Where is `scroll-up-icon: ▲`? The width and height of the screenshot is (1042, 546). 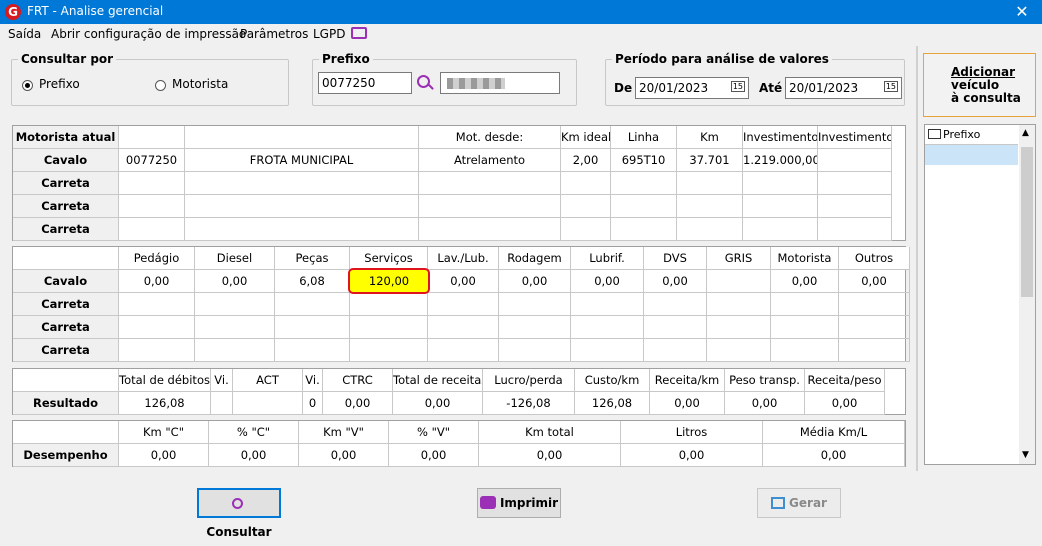
scroll-up-icon: ▲ is located at coordinates (1025, 133).